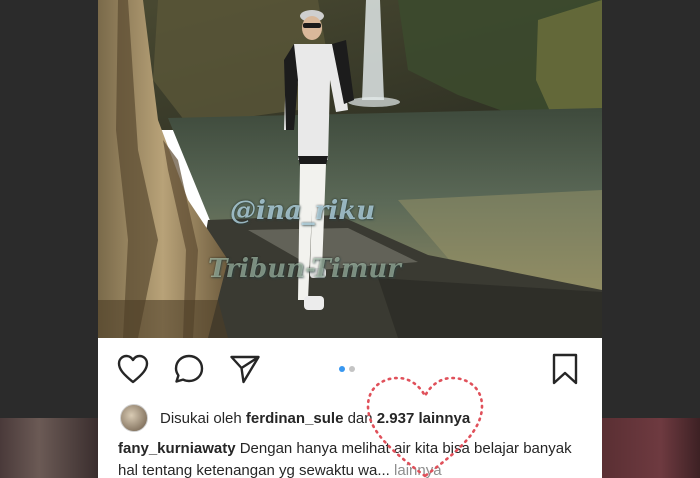 This screenshot has height=478, width=700. Describe the element at coordinates (423, 418) in the screenshot. I see `likes-count-link: 2.937 lainnya` at that location.